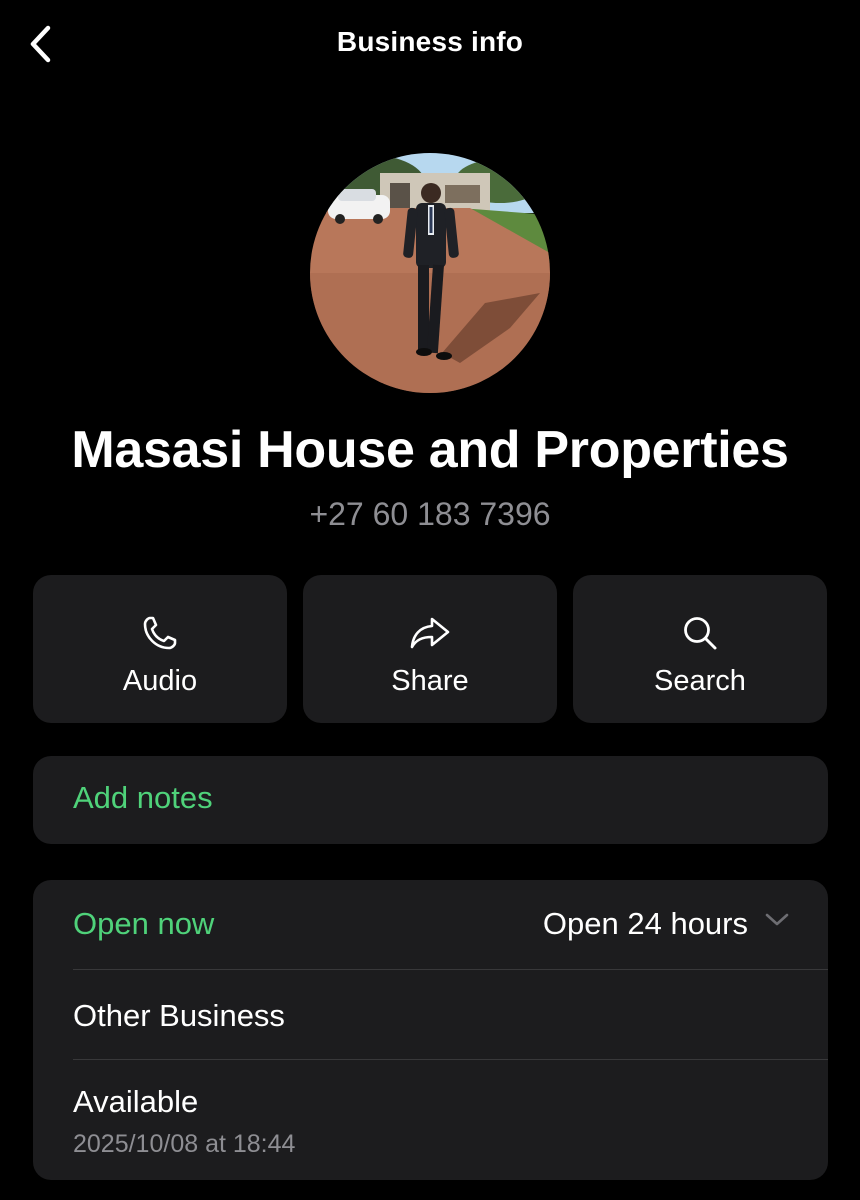  Describe the element at coordinates (430, 41) in the screenshot. I see `page-title: Business info` at that location.